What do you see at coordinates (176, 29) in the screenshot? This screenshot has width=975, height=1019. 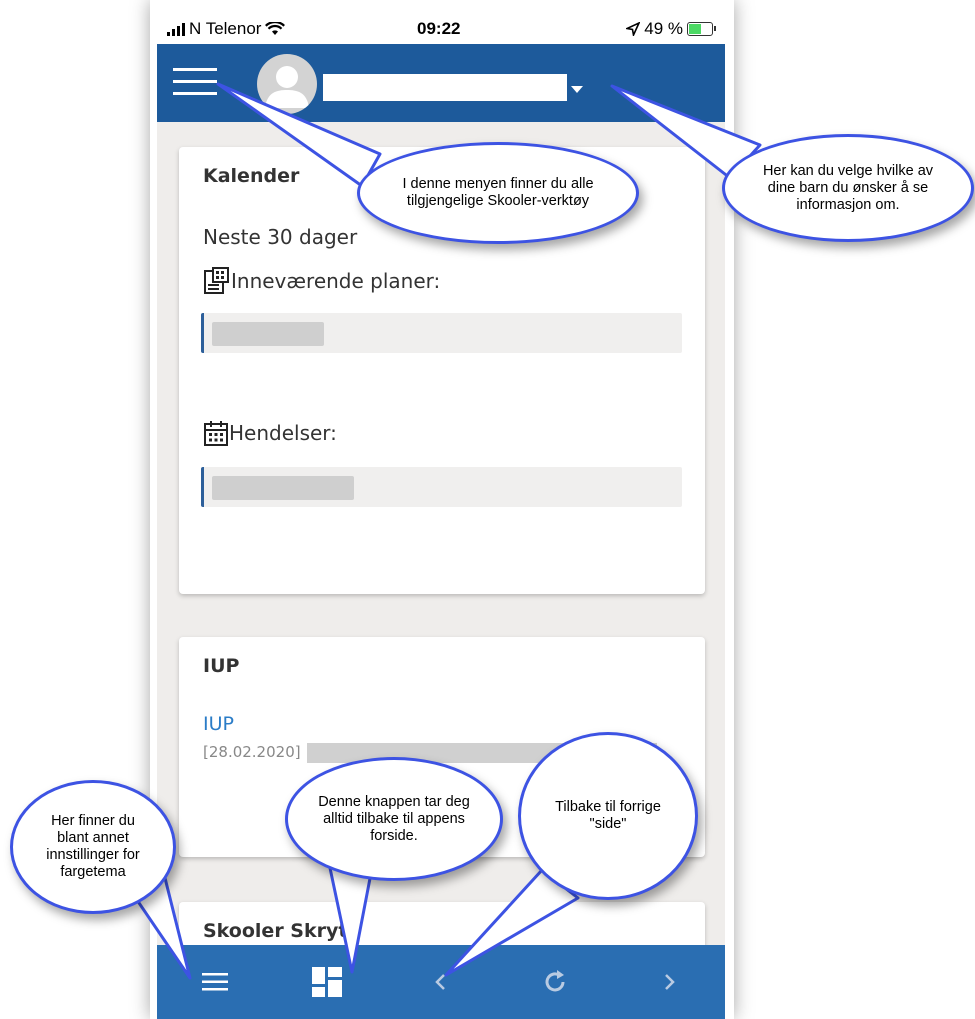 I see `signal-icon` at bounding box center [176, 29].